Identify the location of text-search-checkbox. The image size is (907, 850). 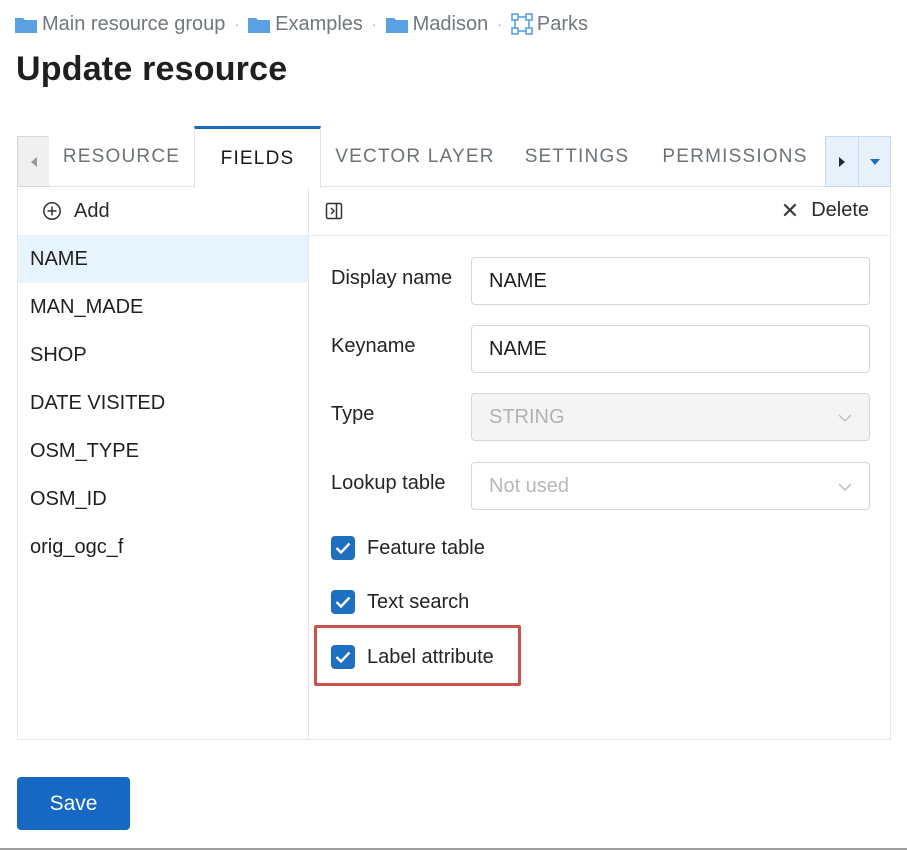
(343, 602).